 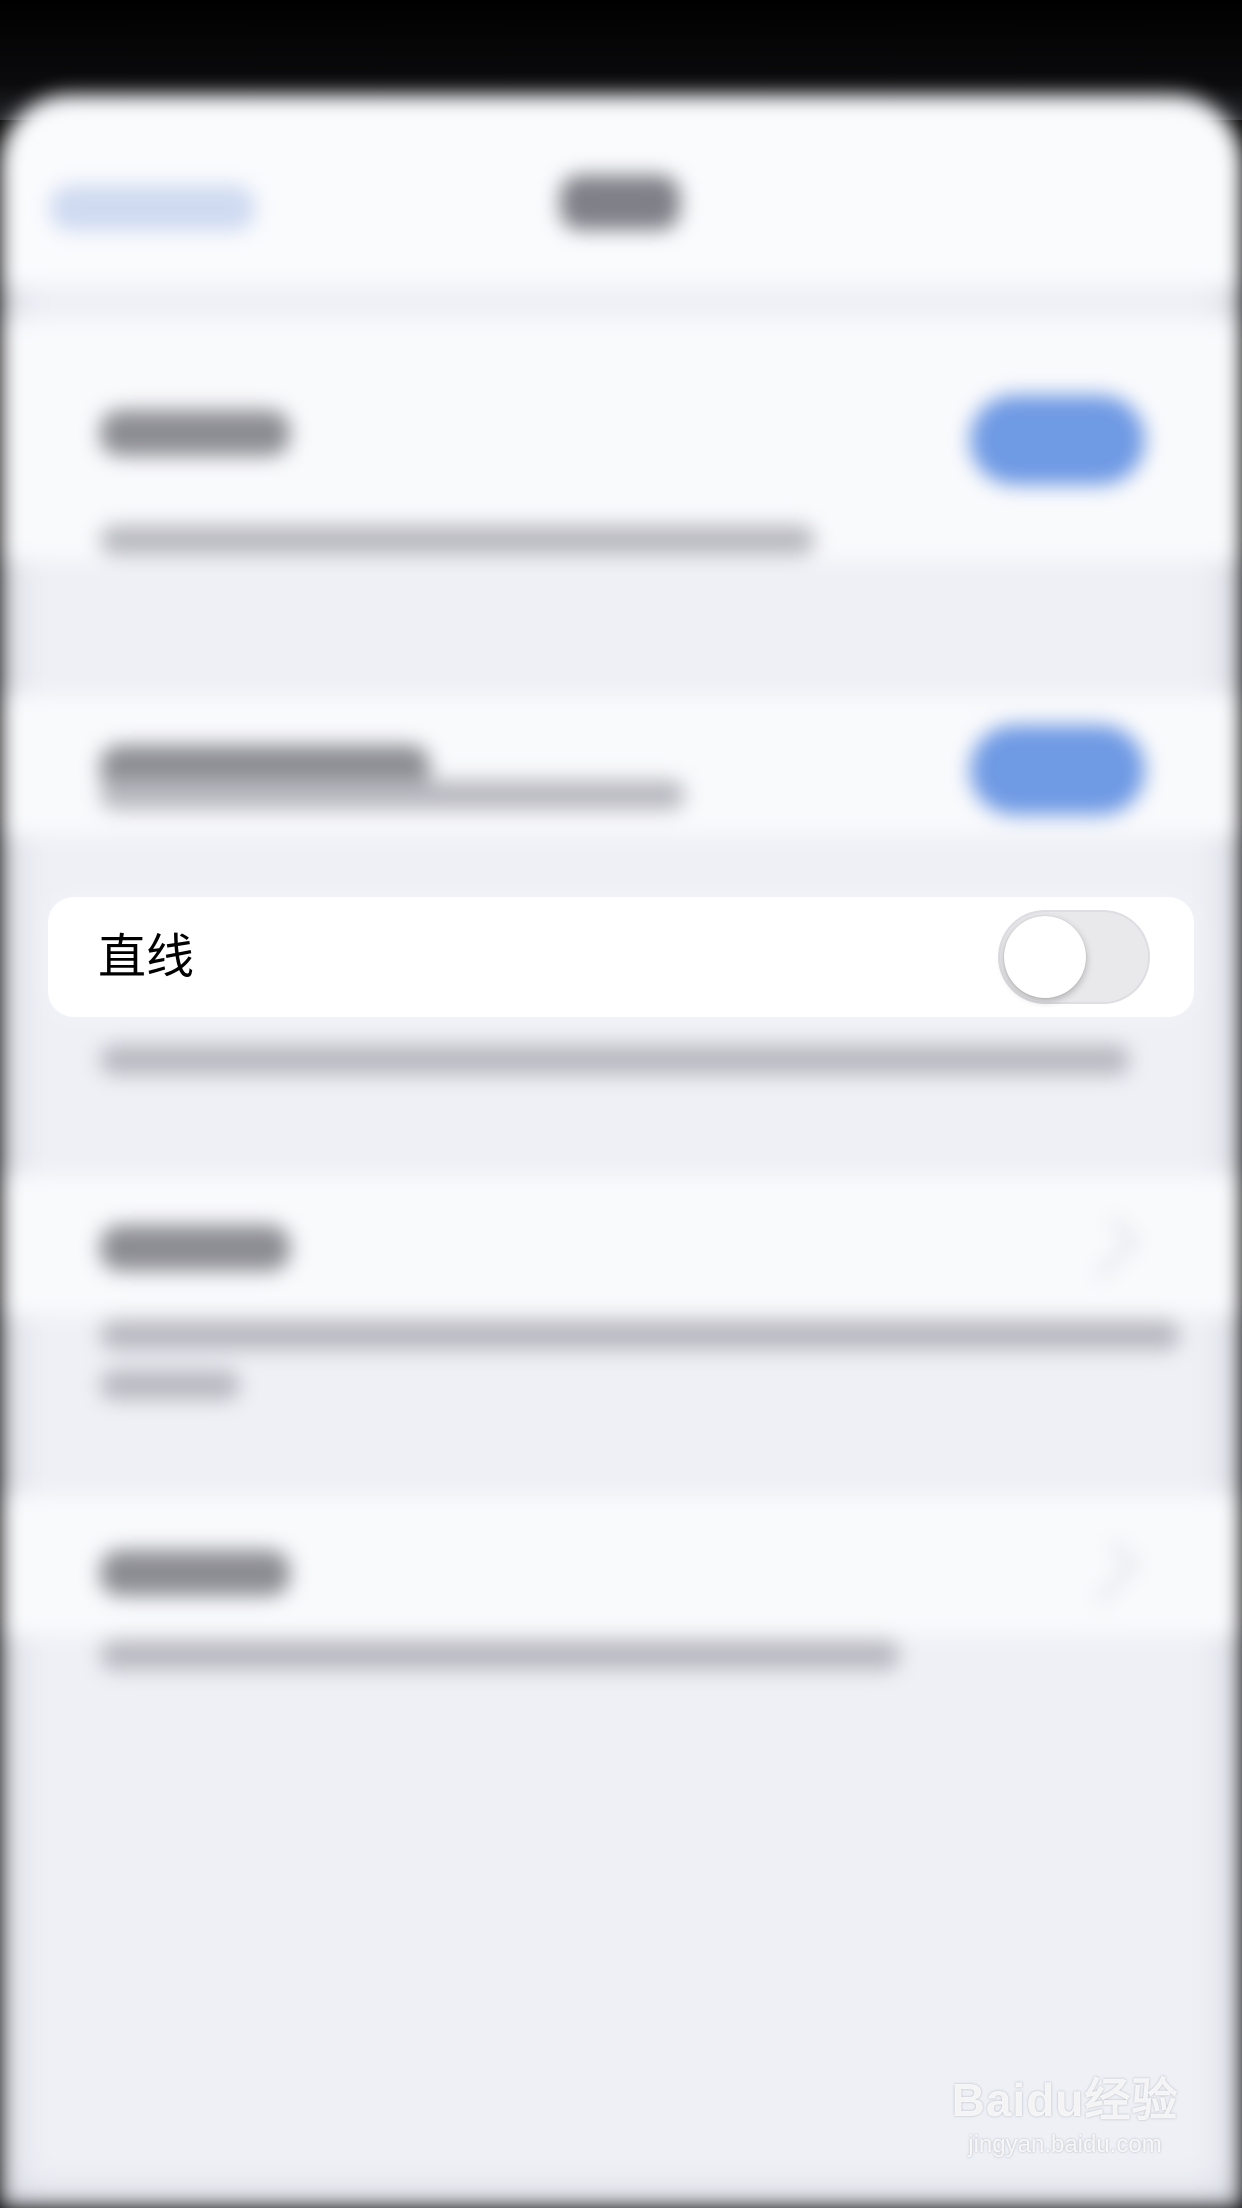 I want to click on line-toggle-switch, so click(x=1074, y=957).